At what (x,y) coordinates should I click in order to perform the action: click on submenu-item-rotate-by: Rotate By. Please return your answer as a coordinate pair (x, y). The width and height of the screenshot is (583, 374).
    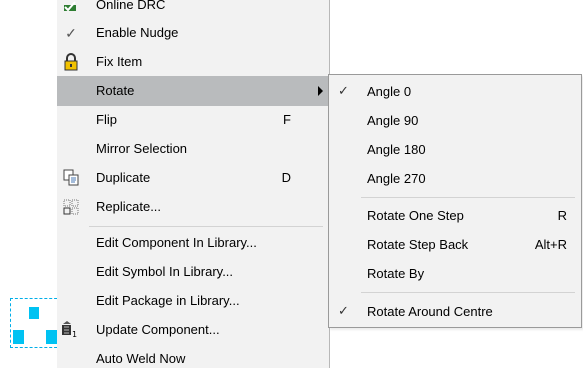
    Looking at the image, I should click on (455, 274).